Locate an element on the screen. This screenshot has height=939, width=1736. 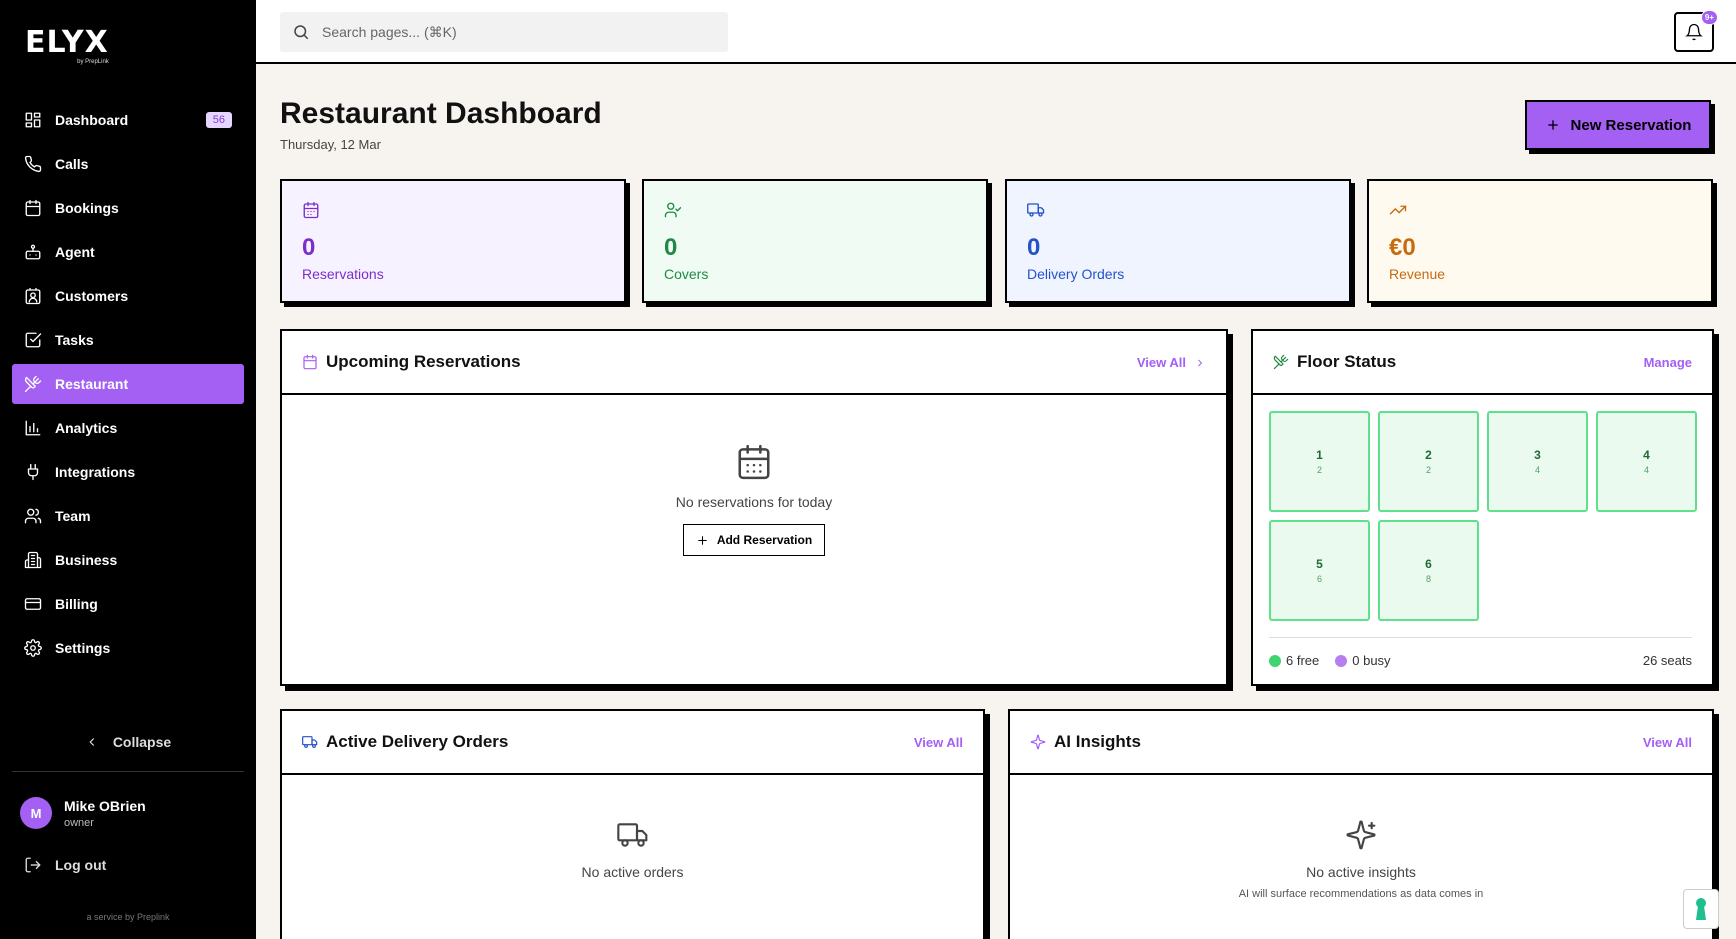
add-reservation-button: Add Reservation is located at coordinates (754, 540).